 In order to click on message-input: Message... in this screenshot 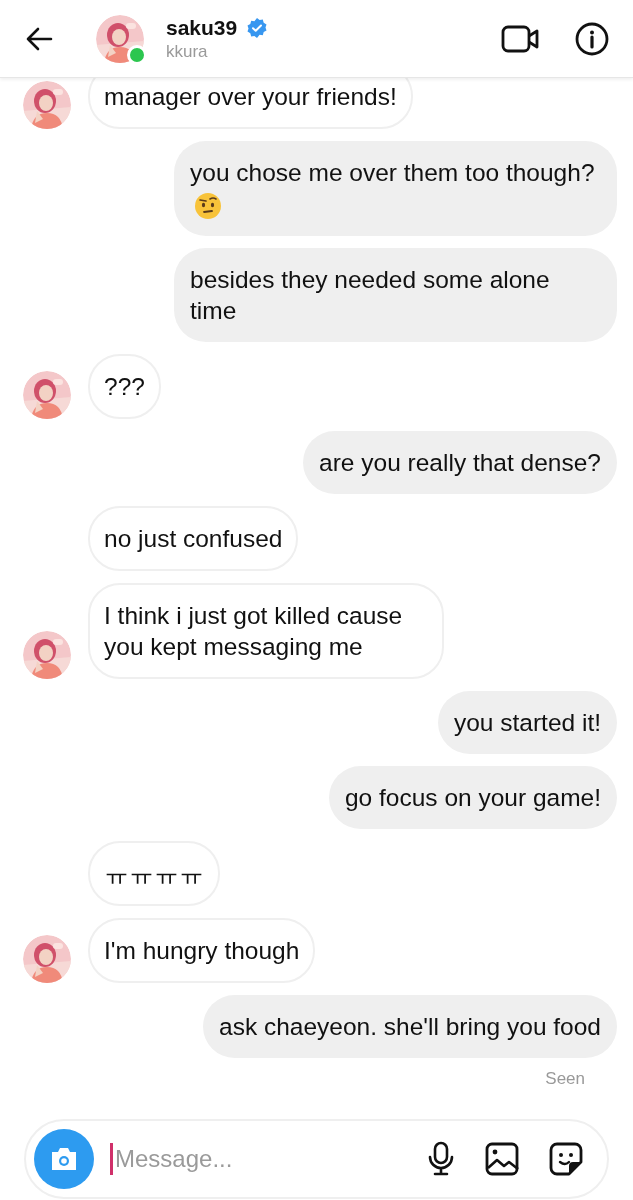, I will do `click(268, 1159)`.